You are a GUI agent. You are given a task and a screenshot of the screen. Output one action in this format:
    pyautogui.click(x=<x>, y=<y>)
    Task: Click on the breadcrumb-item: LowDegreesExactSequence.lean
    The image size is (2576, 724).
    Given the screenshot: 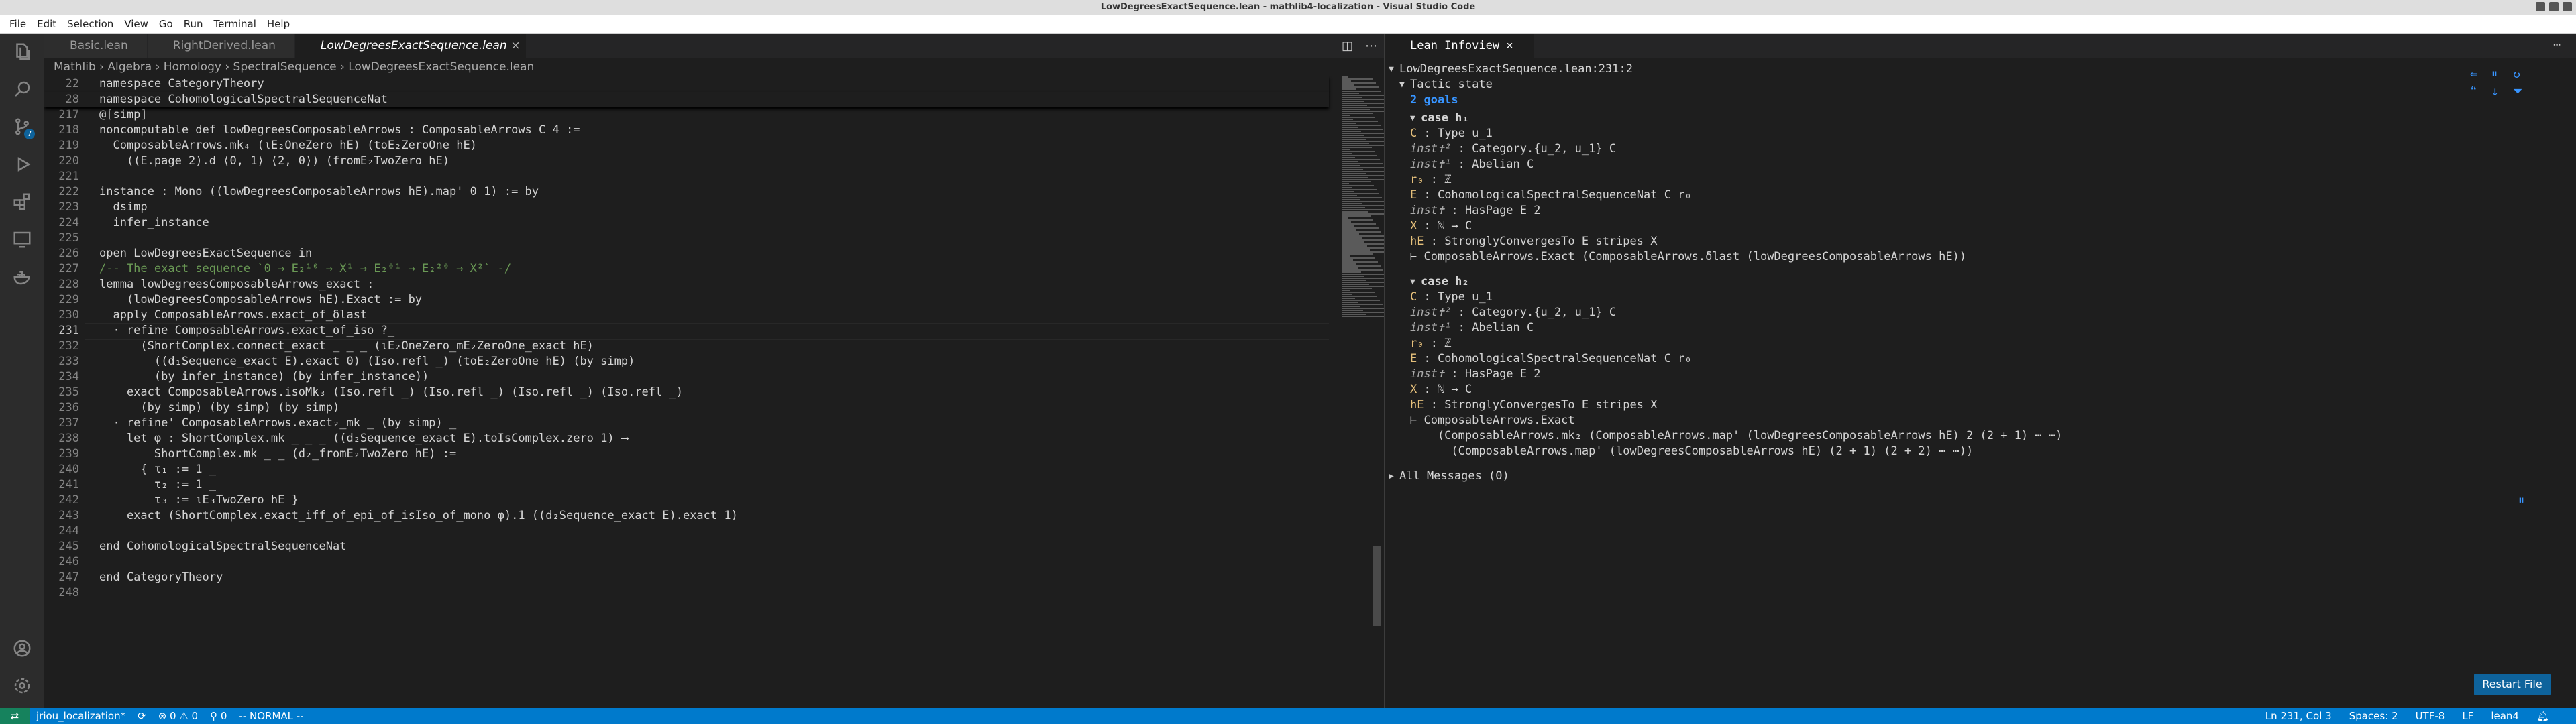 What is the action you would take?
    pyautogui.click(x=441, y=67)
    